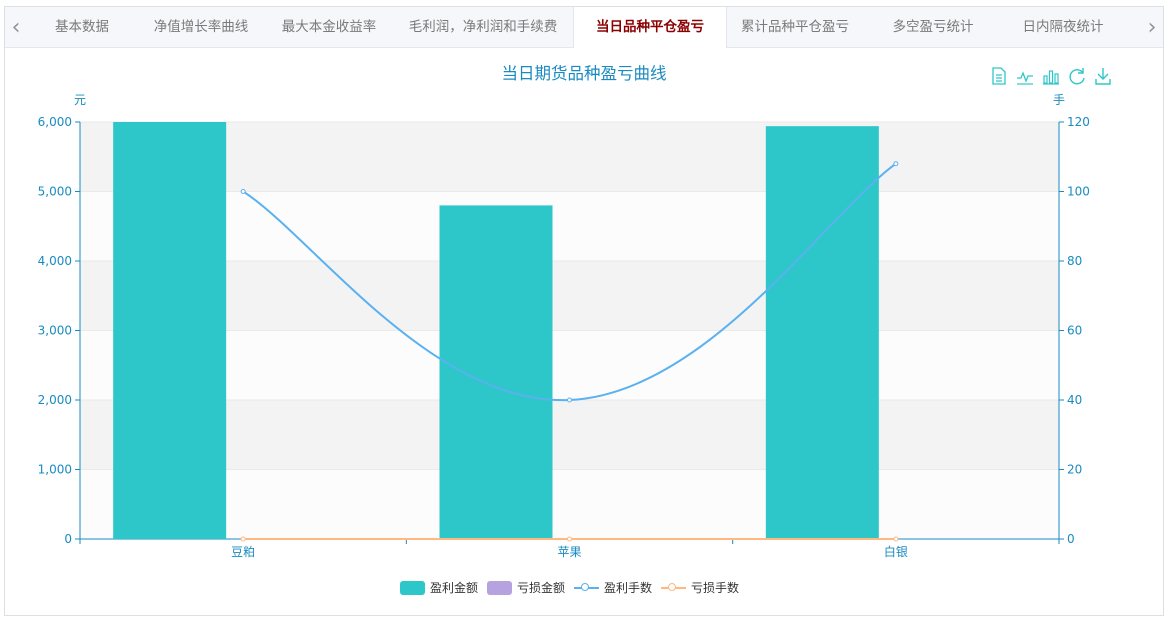 The height and width of the screenshot is (617, 1168). Describe the element at coordinates (1074, 400) in the screenshot. I see `y-right-tick-label: 40` at that location.